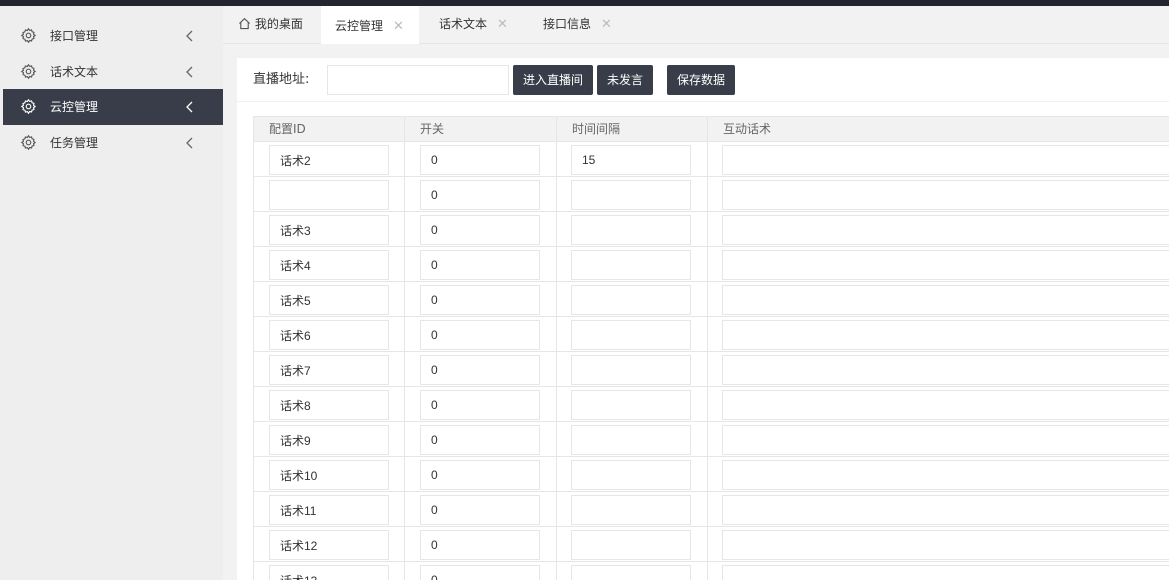 The width and height of the screenshot is (1169, 580). Describe the element at coordinates (747, 129) in the screenshot. I see `column-header-script: 互动话术` at that location.